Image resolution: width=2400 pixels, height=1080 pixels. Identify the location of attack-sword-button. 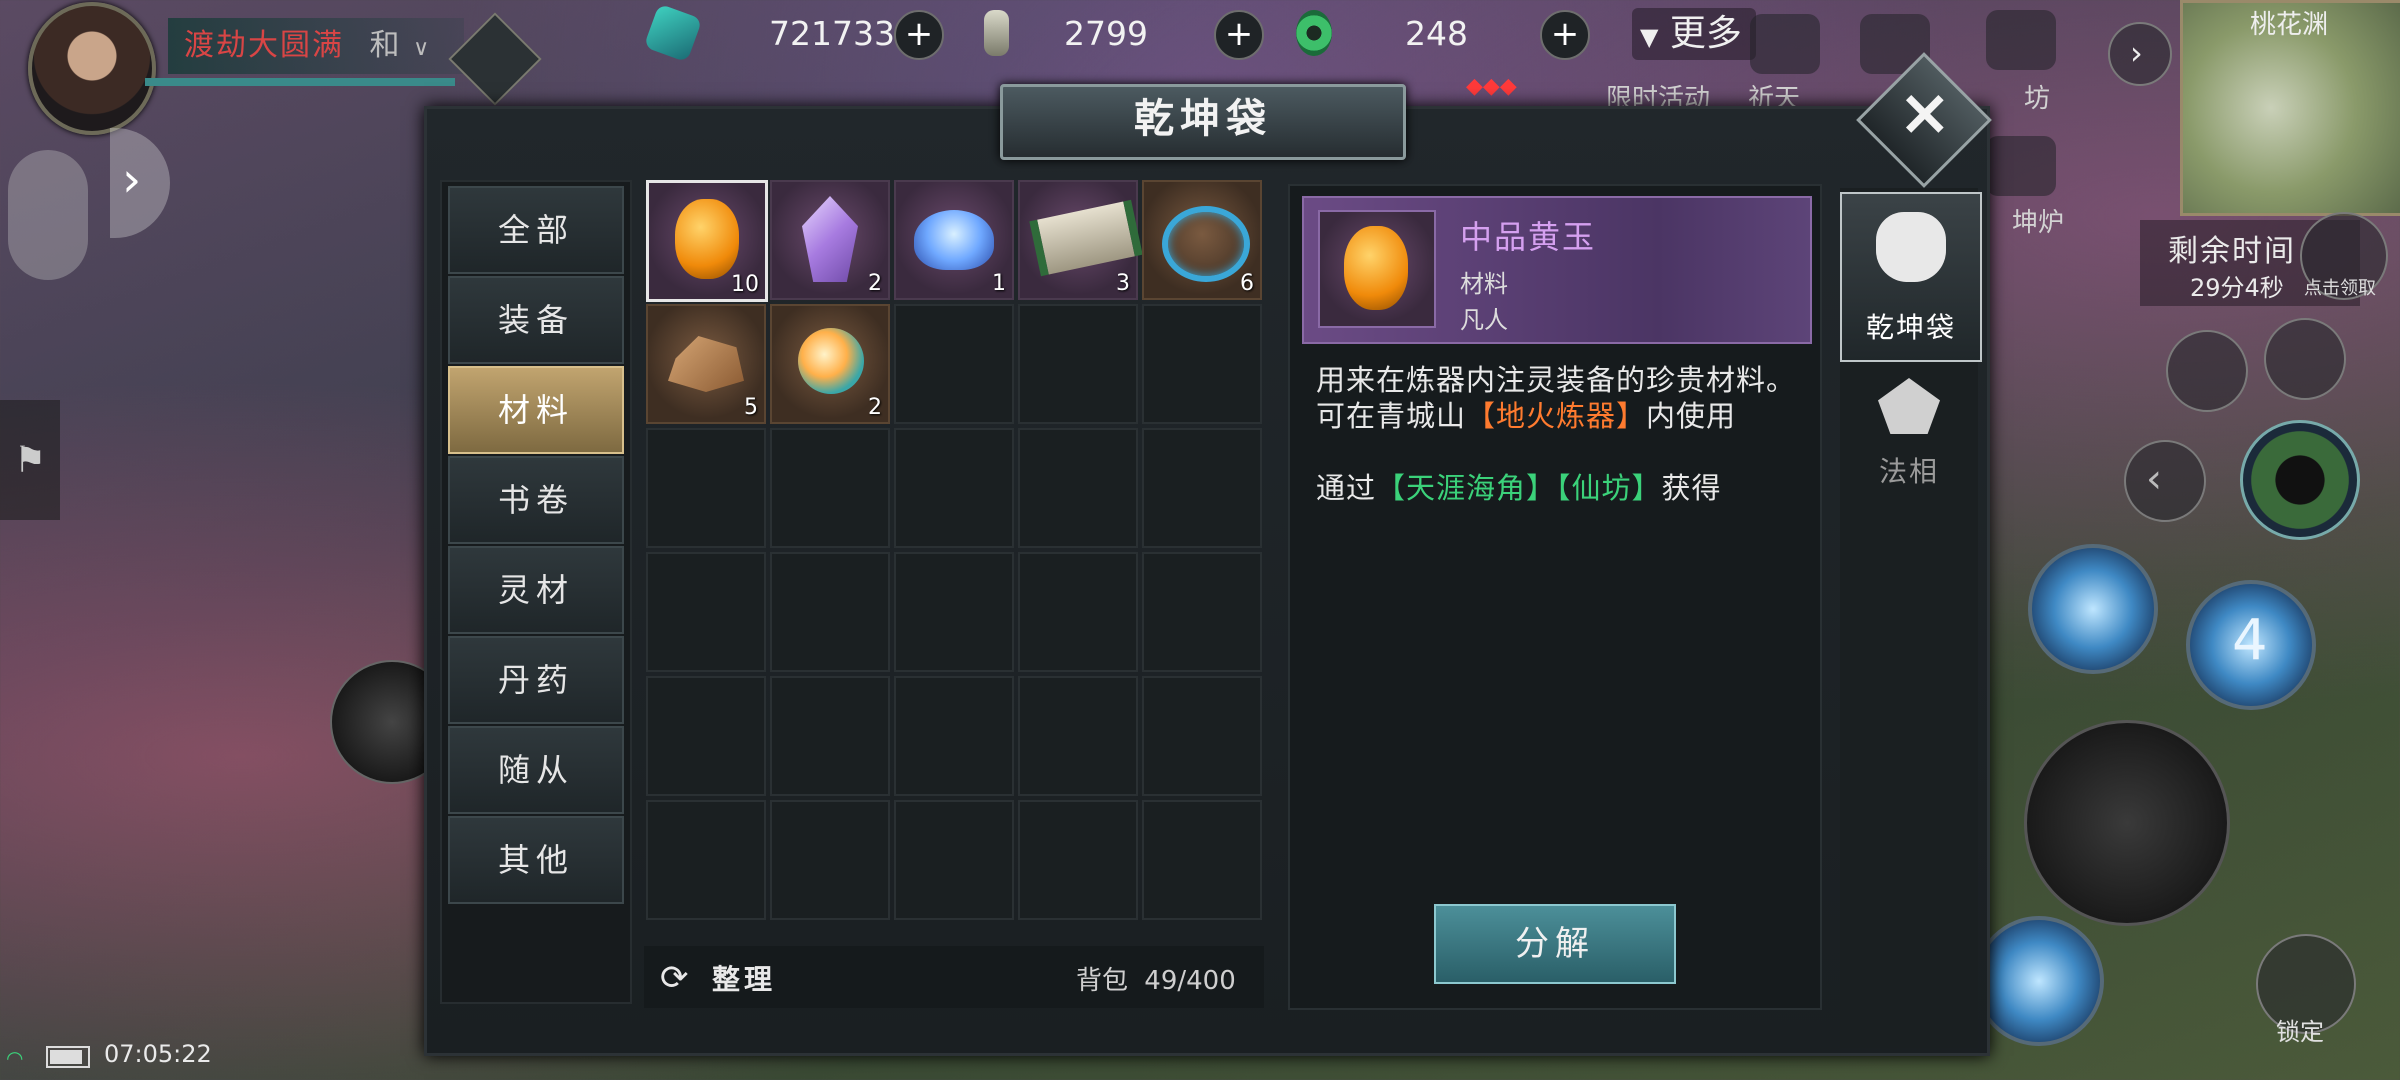
(2127, 823).